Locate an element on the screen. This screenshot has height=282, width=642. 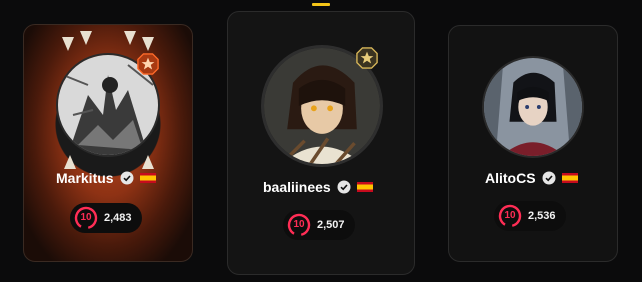
level-elo-pill: 10 2,536 is located at coordinates (530, 216).